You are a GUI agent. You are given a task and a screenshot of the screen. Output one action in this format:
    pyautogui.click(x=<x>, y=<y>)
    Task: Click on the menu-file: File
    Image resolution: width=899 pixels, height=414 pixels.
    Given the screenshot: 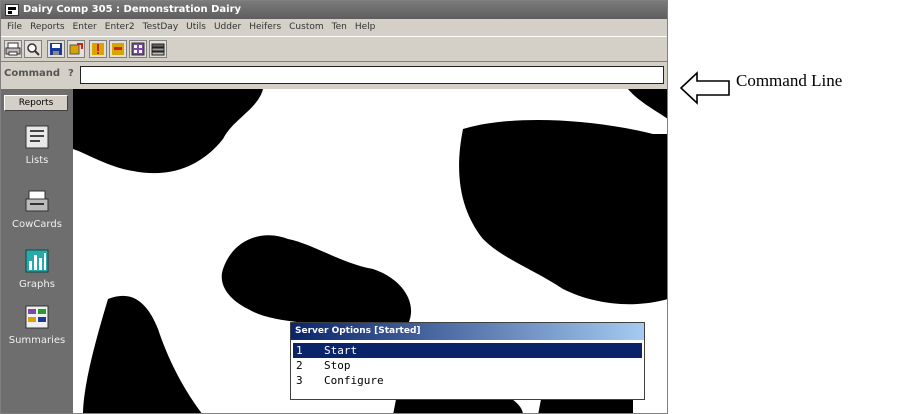 What is the action you would take?
    pyautogui.click(x=13, y=27)
    